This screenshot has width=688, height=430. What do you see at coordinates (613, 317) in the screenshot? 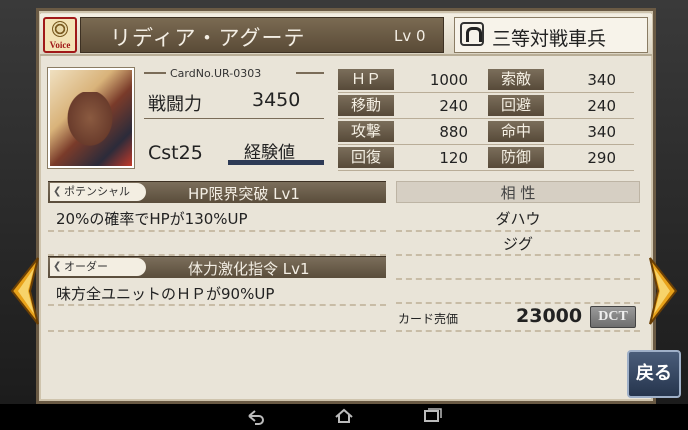
I see `currency-badge: DCT` at bounding box center [613, 317].